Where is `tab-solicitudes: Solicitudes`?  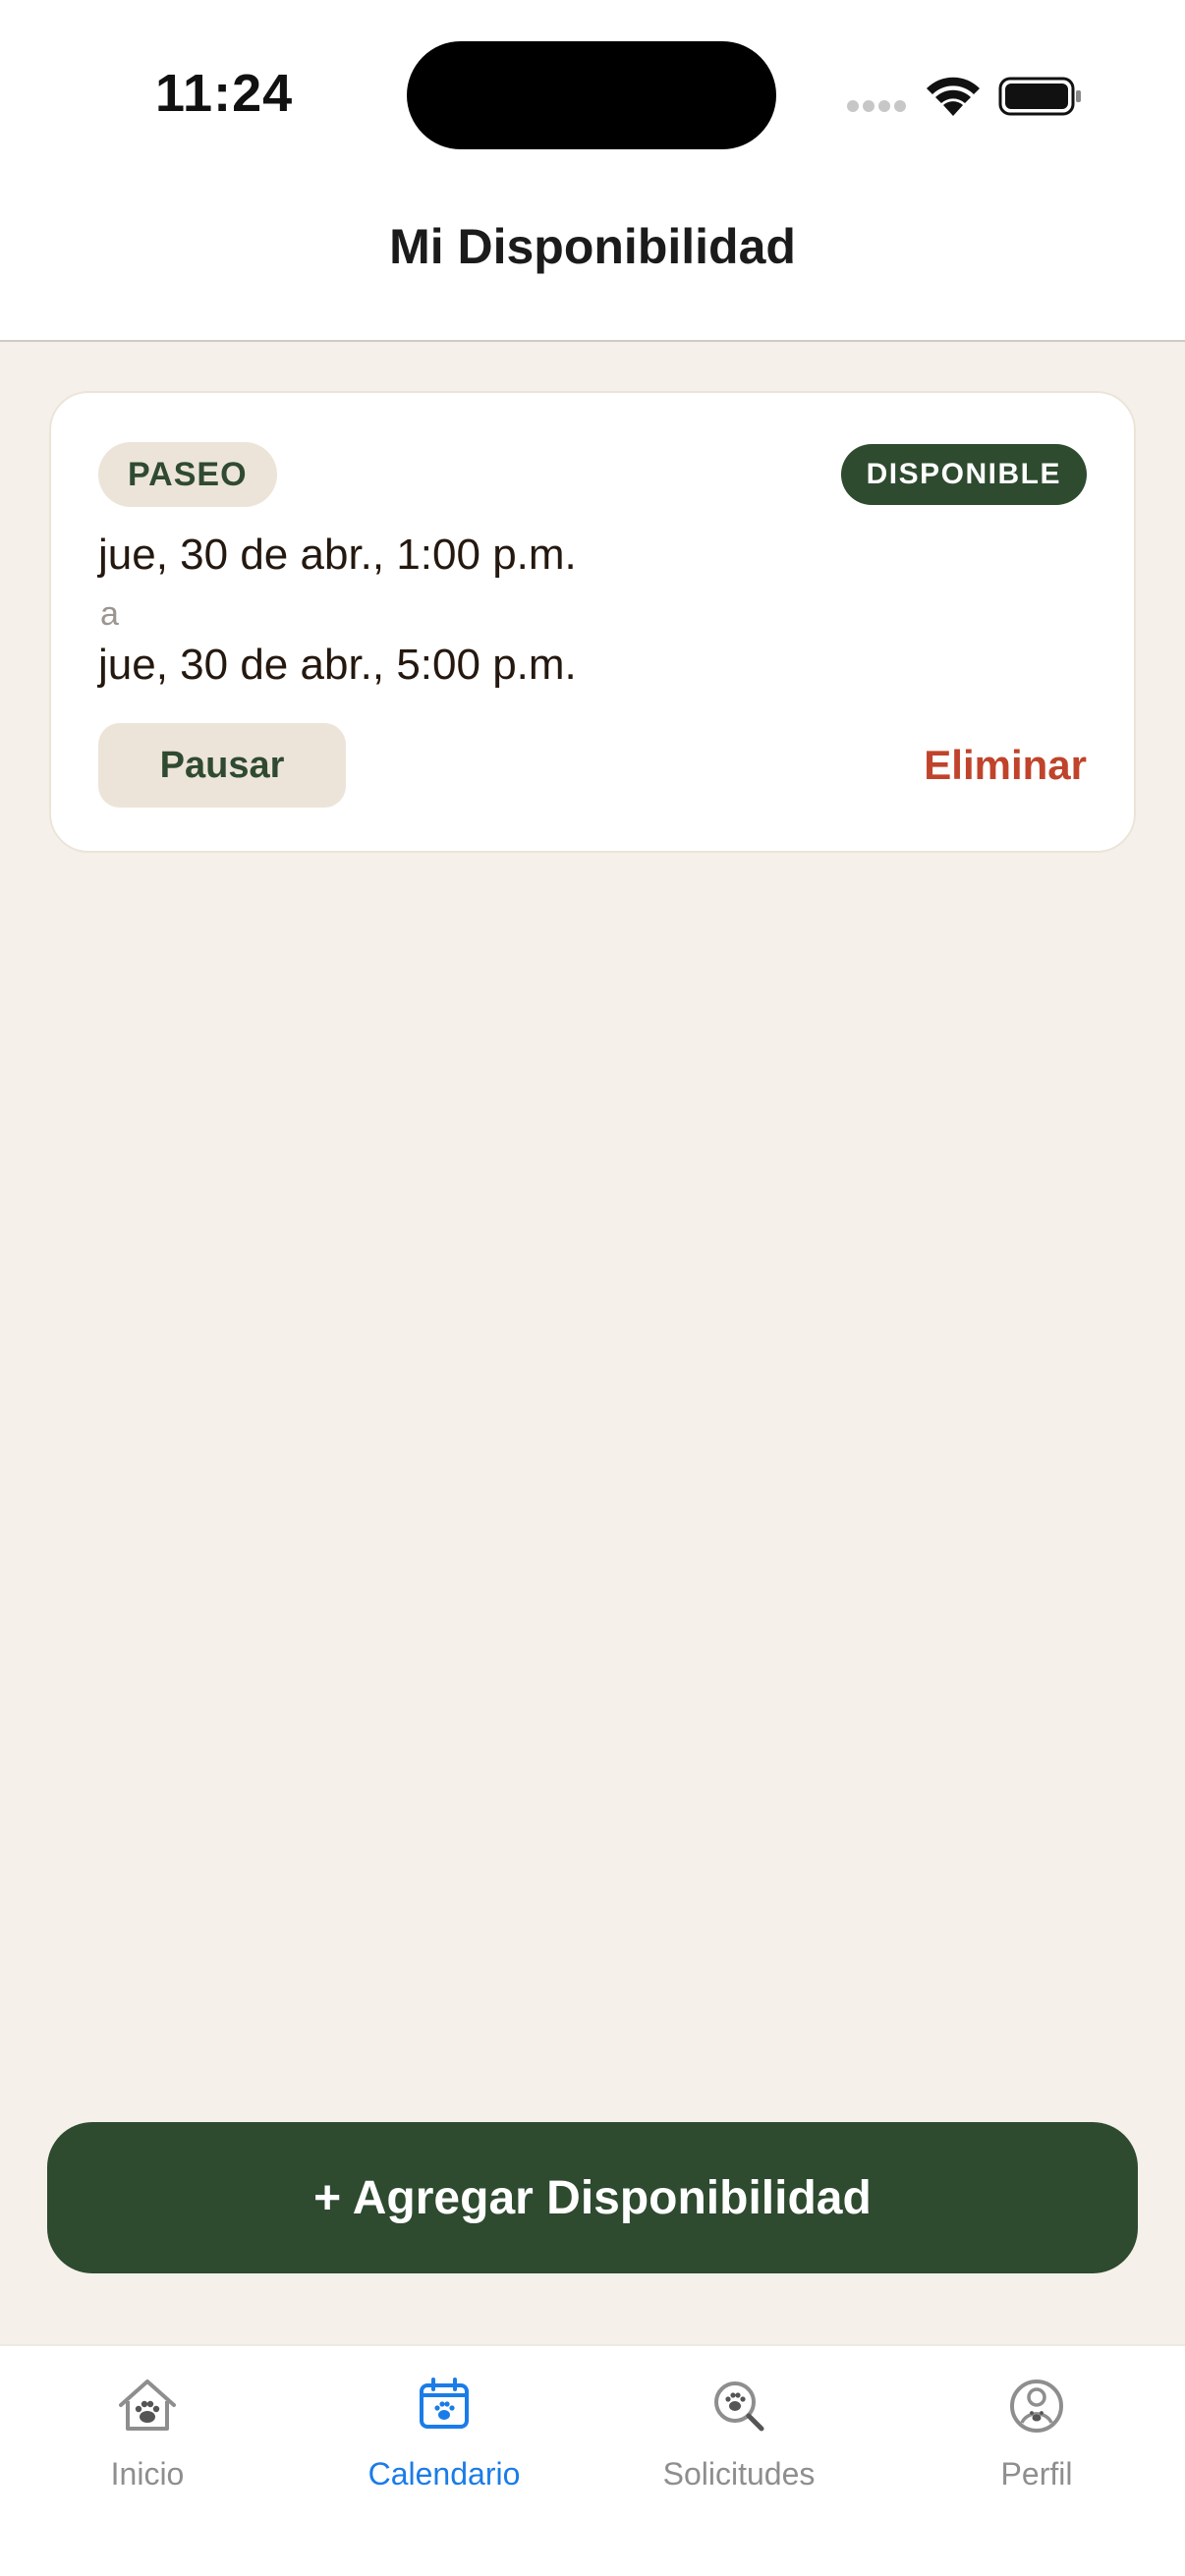
tab-solicitudes: Solicitudes is located at coordinates (739, 2435).